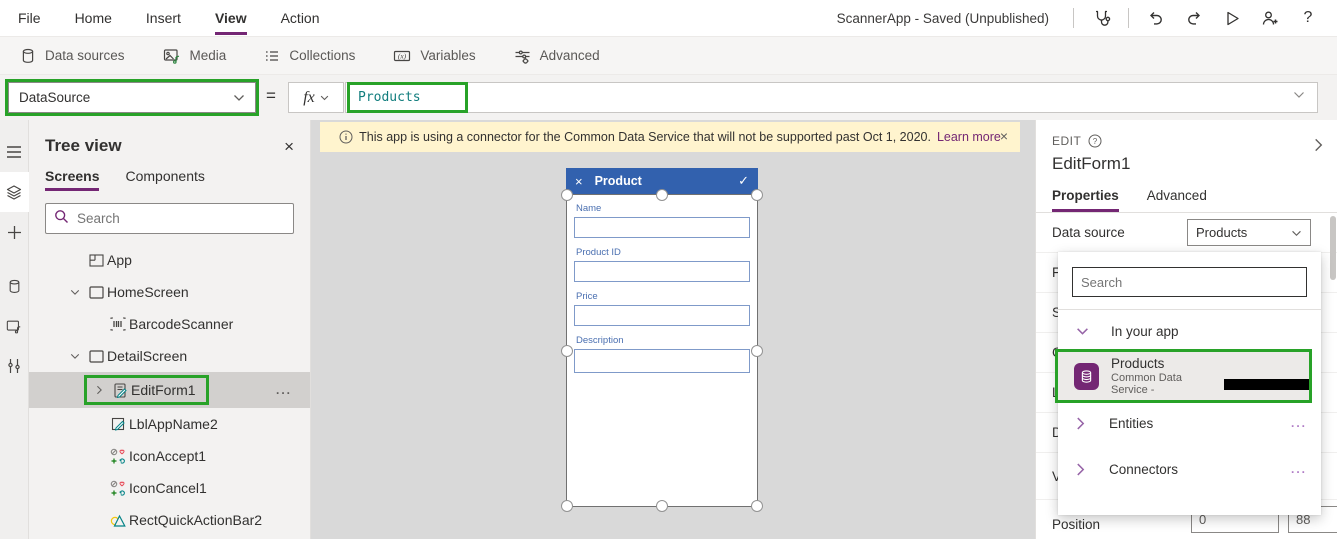 Image resolution: width=1337 pixels, height=539 pixels. What do you see at coordinates (1101, 18) in the screenshot?
I see `app-checker-icon` at bounding box center [1101, 18].